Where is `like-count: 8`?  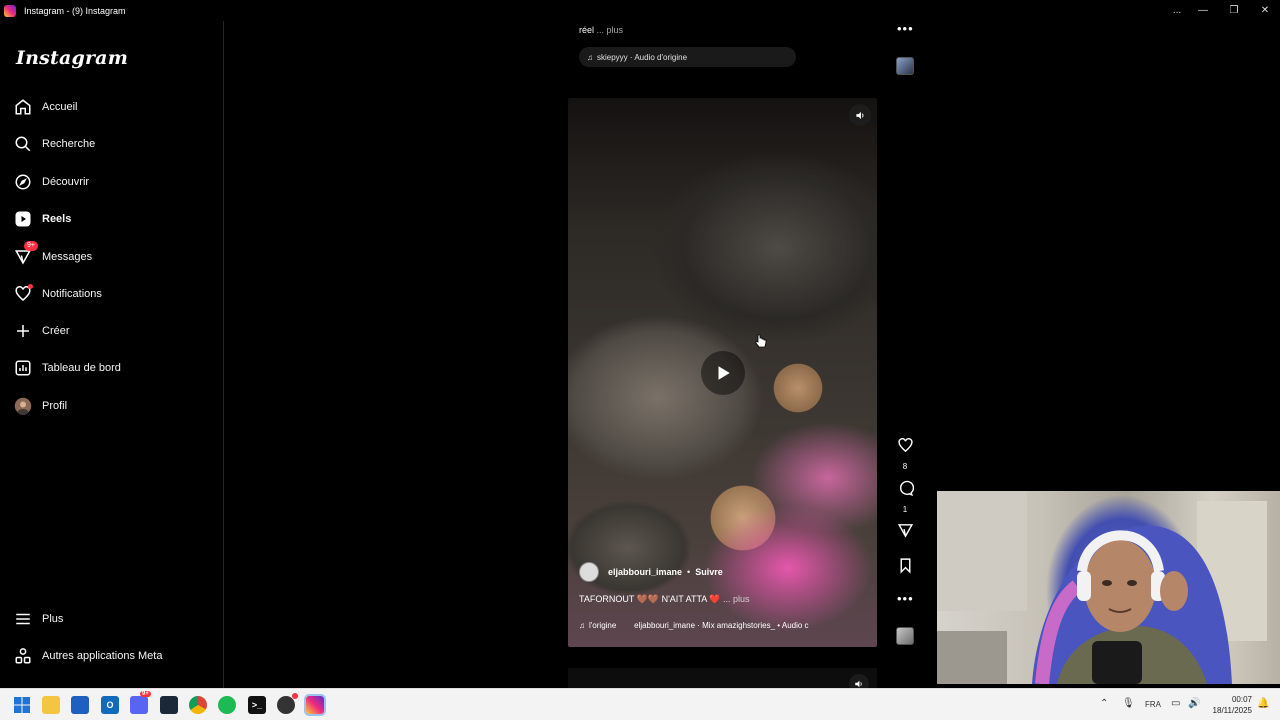 like-count: 8 is located at coordinates (905, 466).